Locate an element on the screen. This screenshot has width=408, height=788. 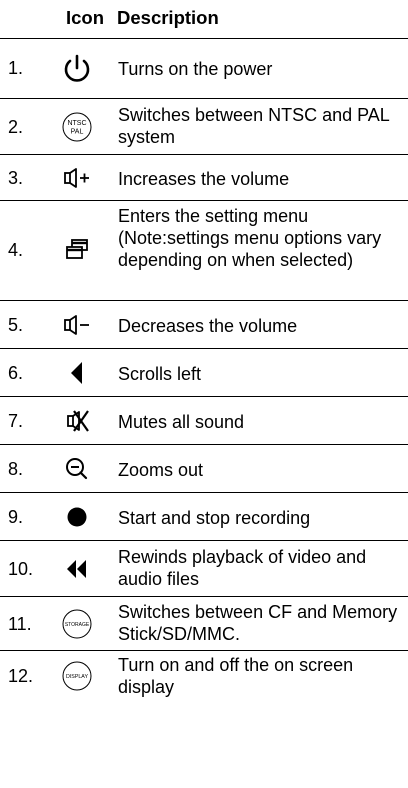
settings-menu-icon is located at coordinates (77, 250).